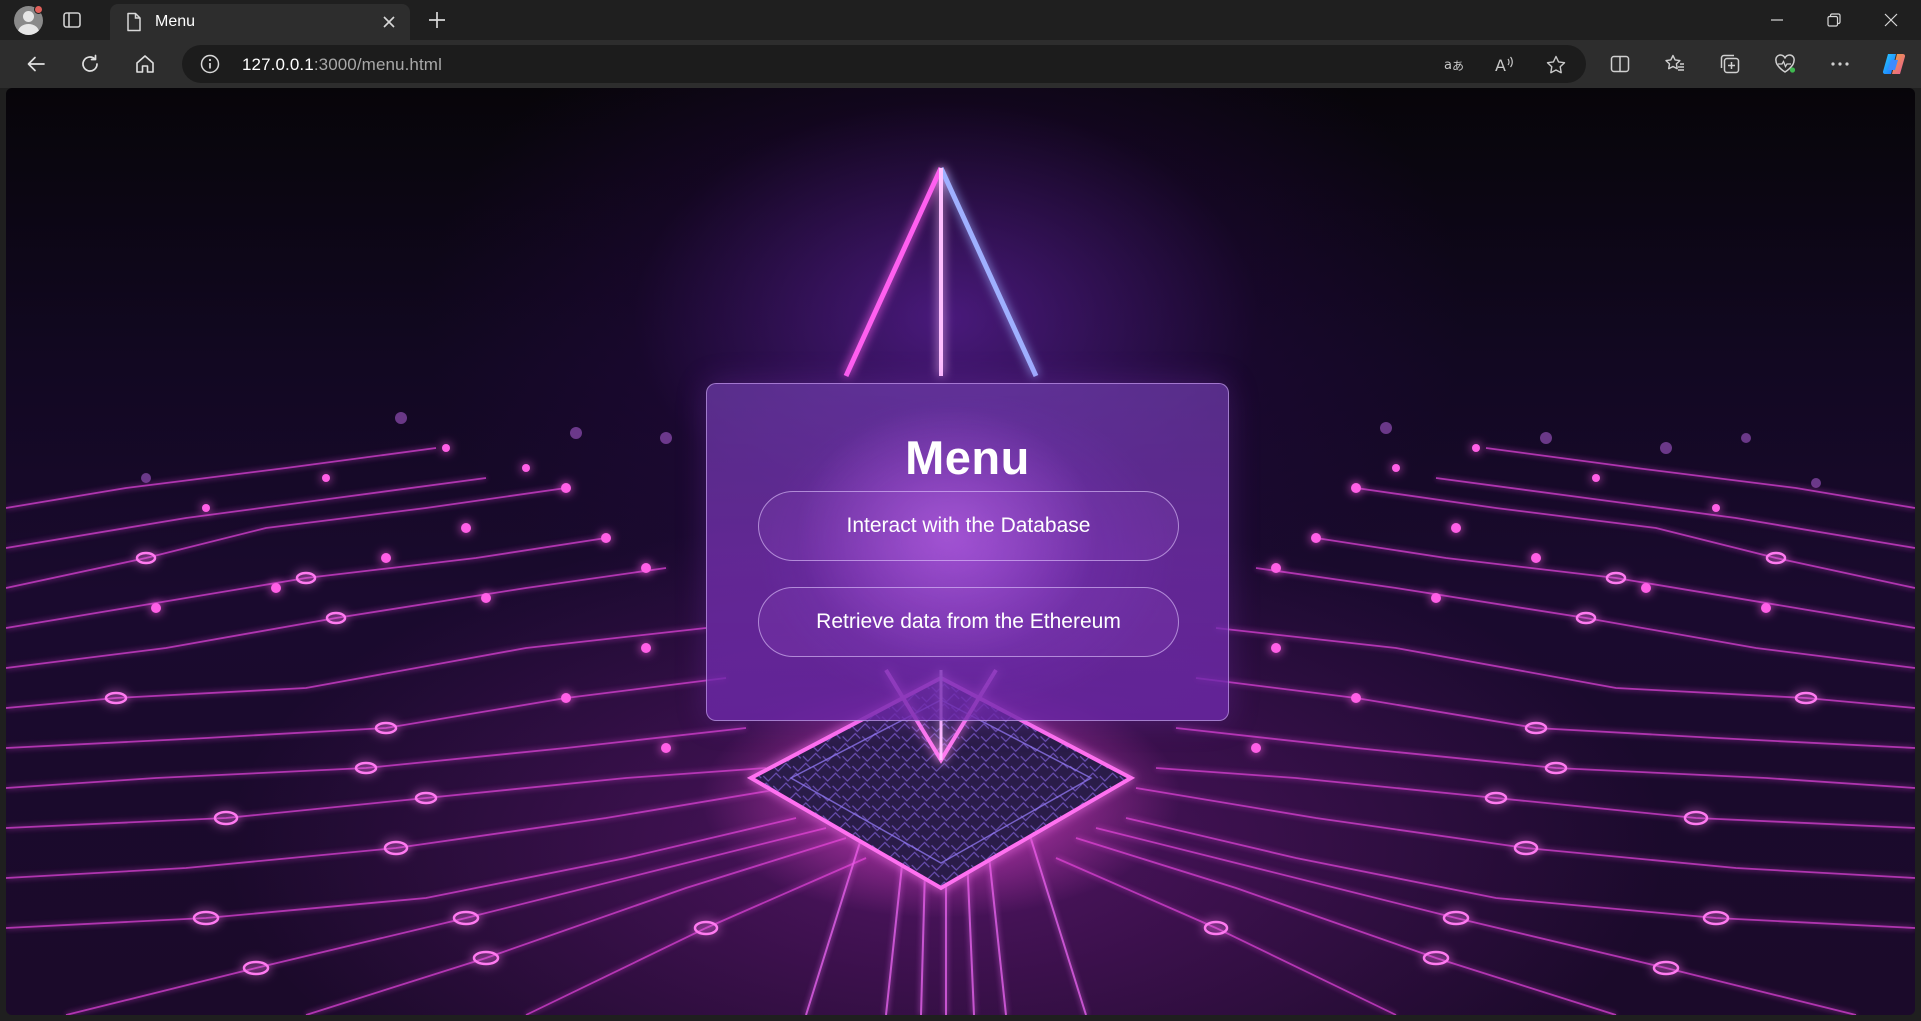 Image resolution: width=1921 pixels, height=1021 pixels. I want to click on collections-icon, so click(1730, 64).